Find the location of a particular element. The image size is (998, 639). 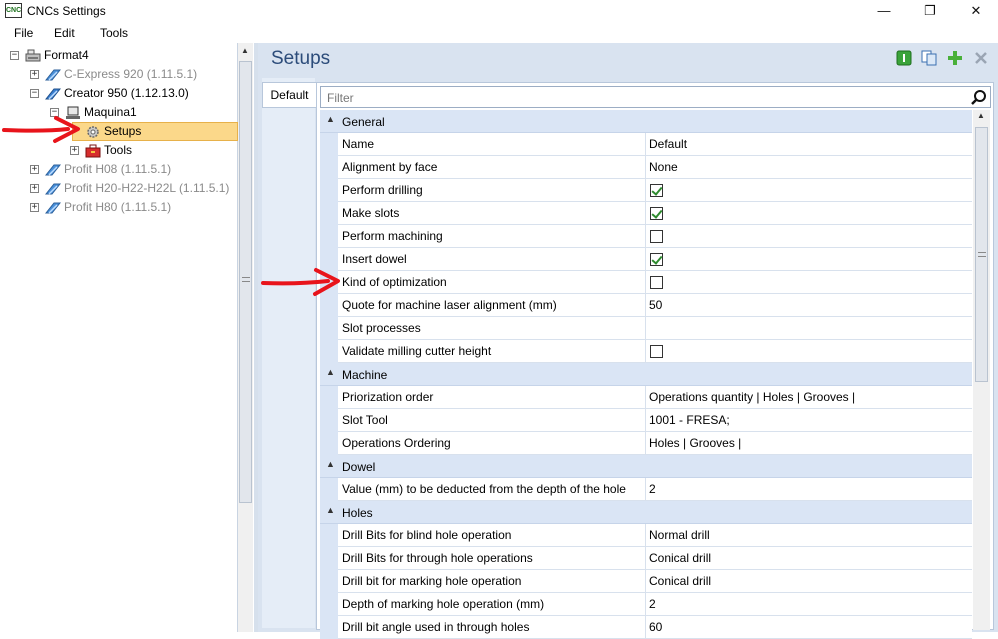

tree-item-tools: + Tools is located at coordinates (118, 150).